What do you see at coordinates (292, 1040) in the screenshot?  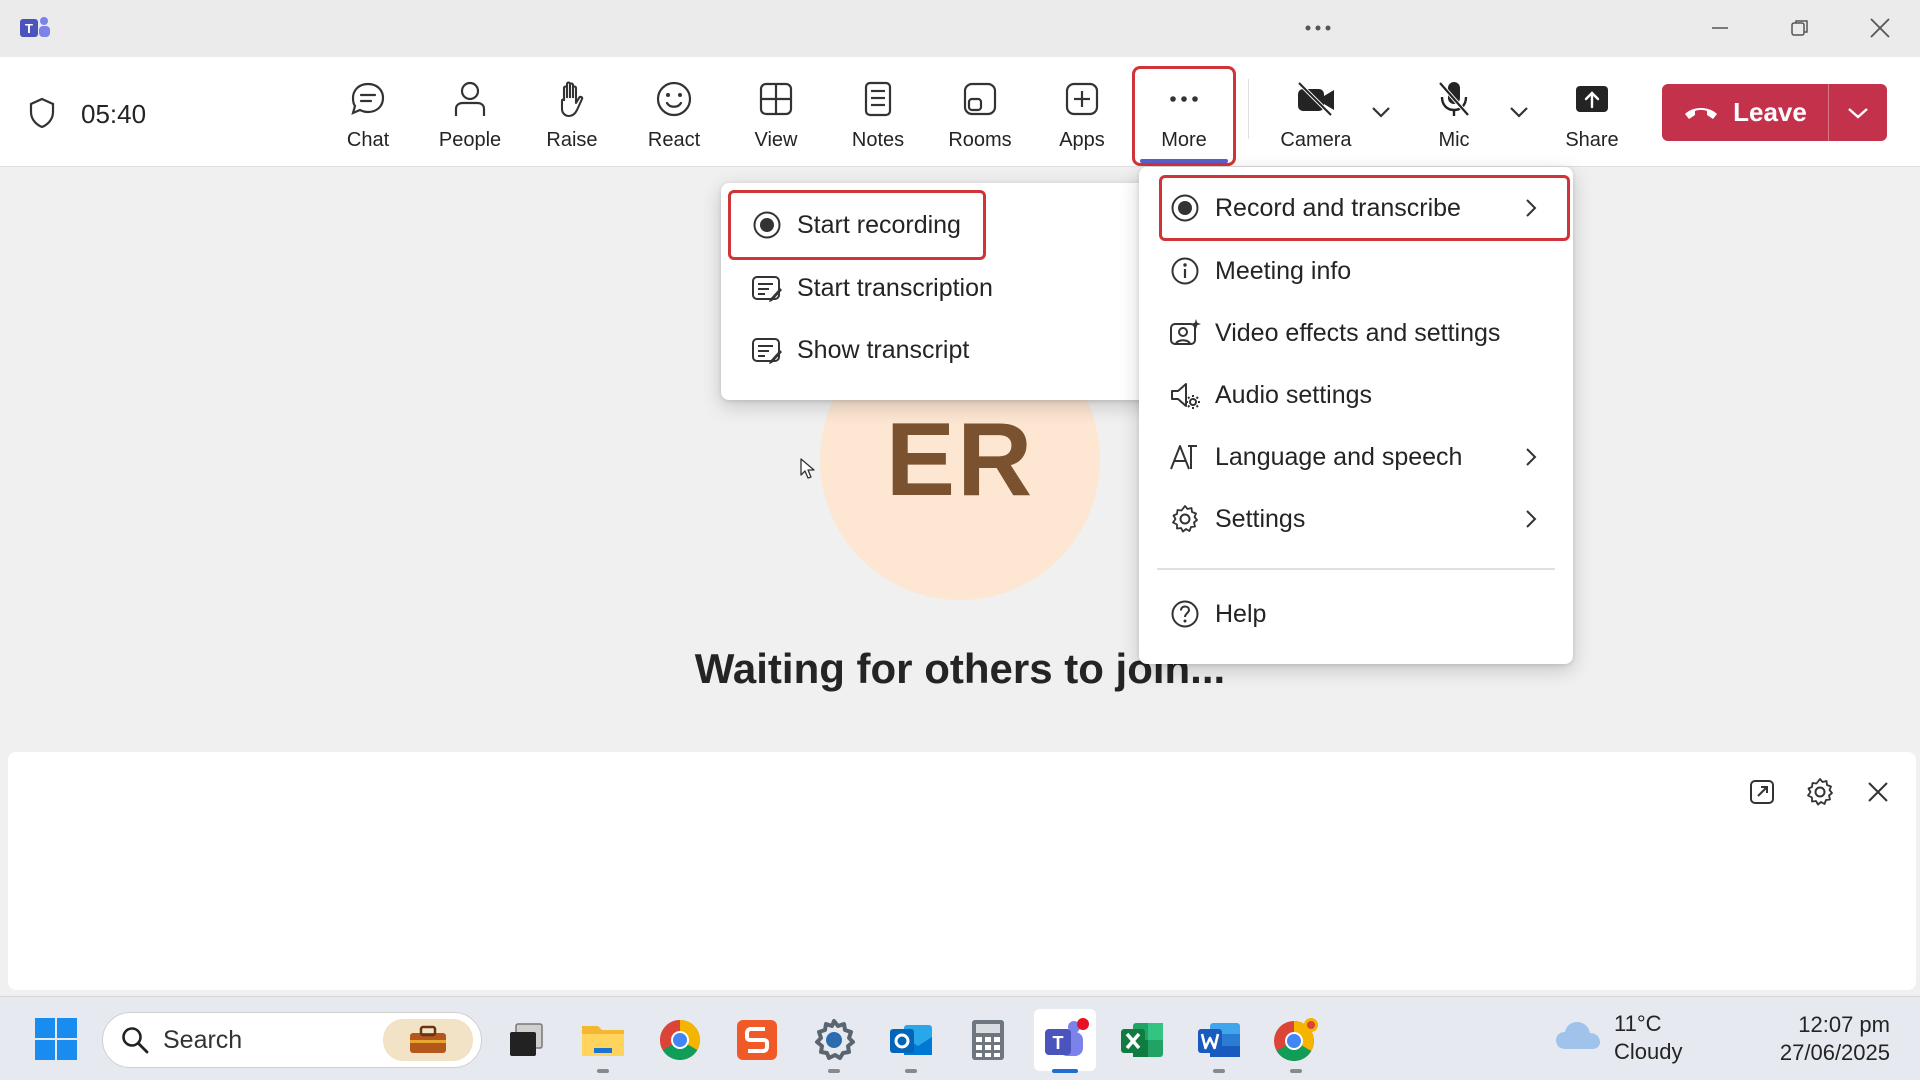 I see `taskbar-search: Search` at bounding box center [292, 1040].